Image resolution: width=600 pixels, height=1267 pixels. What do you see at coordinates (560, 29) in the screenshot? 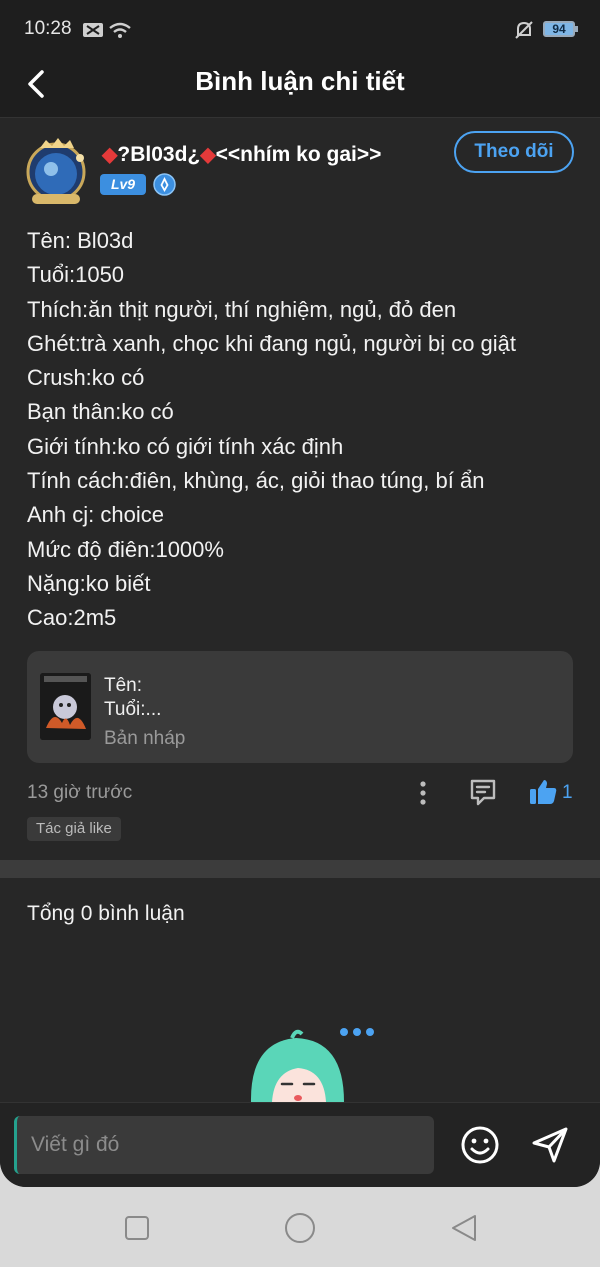
I see `battery-indicator: 94` at bounding box center [560, 29].